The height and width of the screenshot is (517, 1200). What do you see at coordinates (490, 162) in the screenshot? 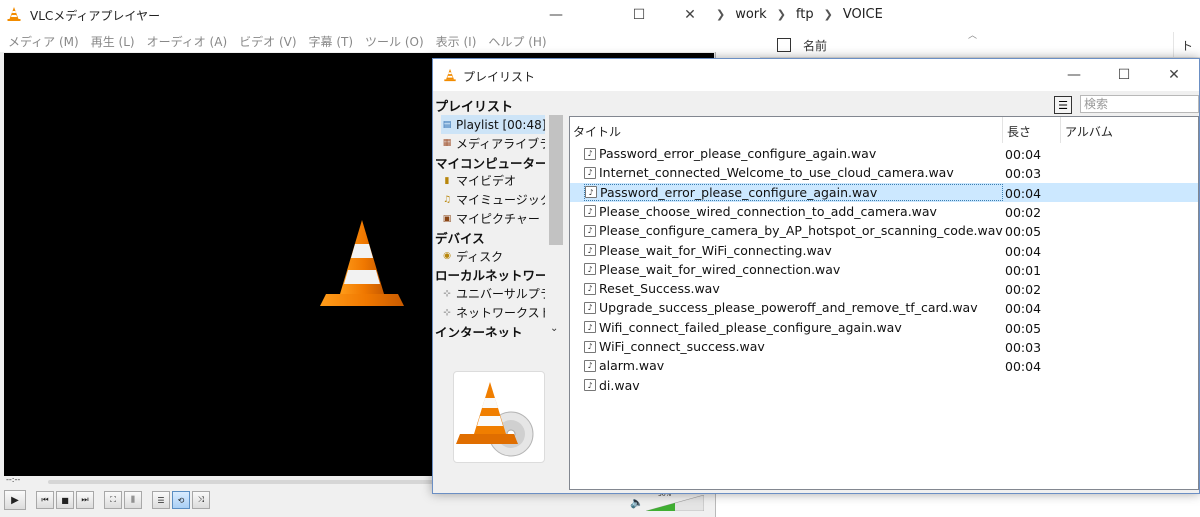
I see `sidebar-section: マイコンピューター` at bounding box center [490, 162].